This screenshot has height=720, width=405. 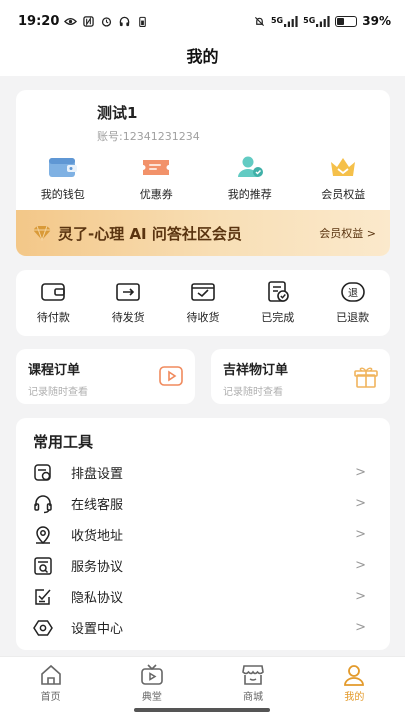 What do you see at coordinates (97, 536) in the screenshot?
I see `tool-shipping-address-label: 收货地址` at bounding box center [97, 536].